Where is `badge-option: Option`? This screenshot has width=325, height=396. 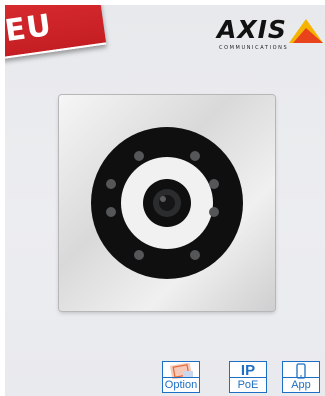 badge-option: Option is located at coordinates (181, 377).